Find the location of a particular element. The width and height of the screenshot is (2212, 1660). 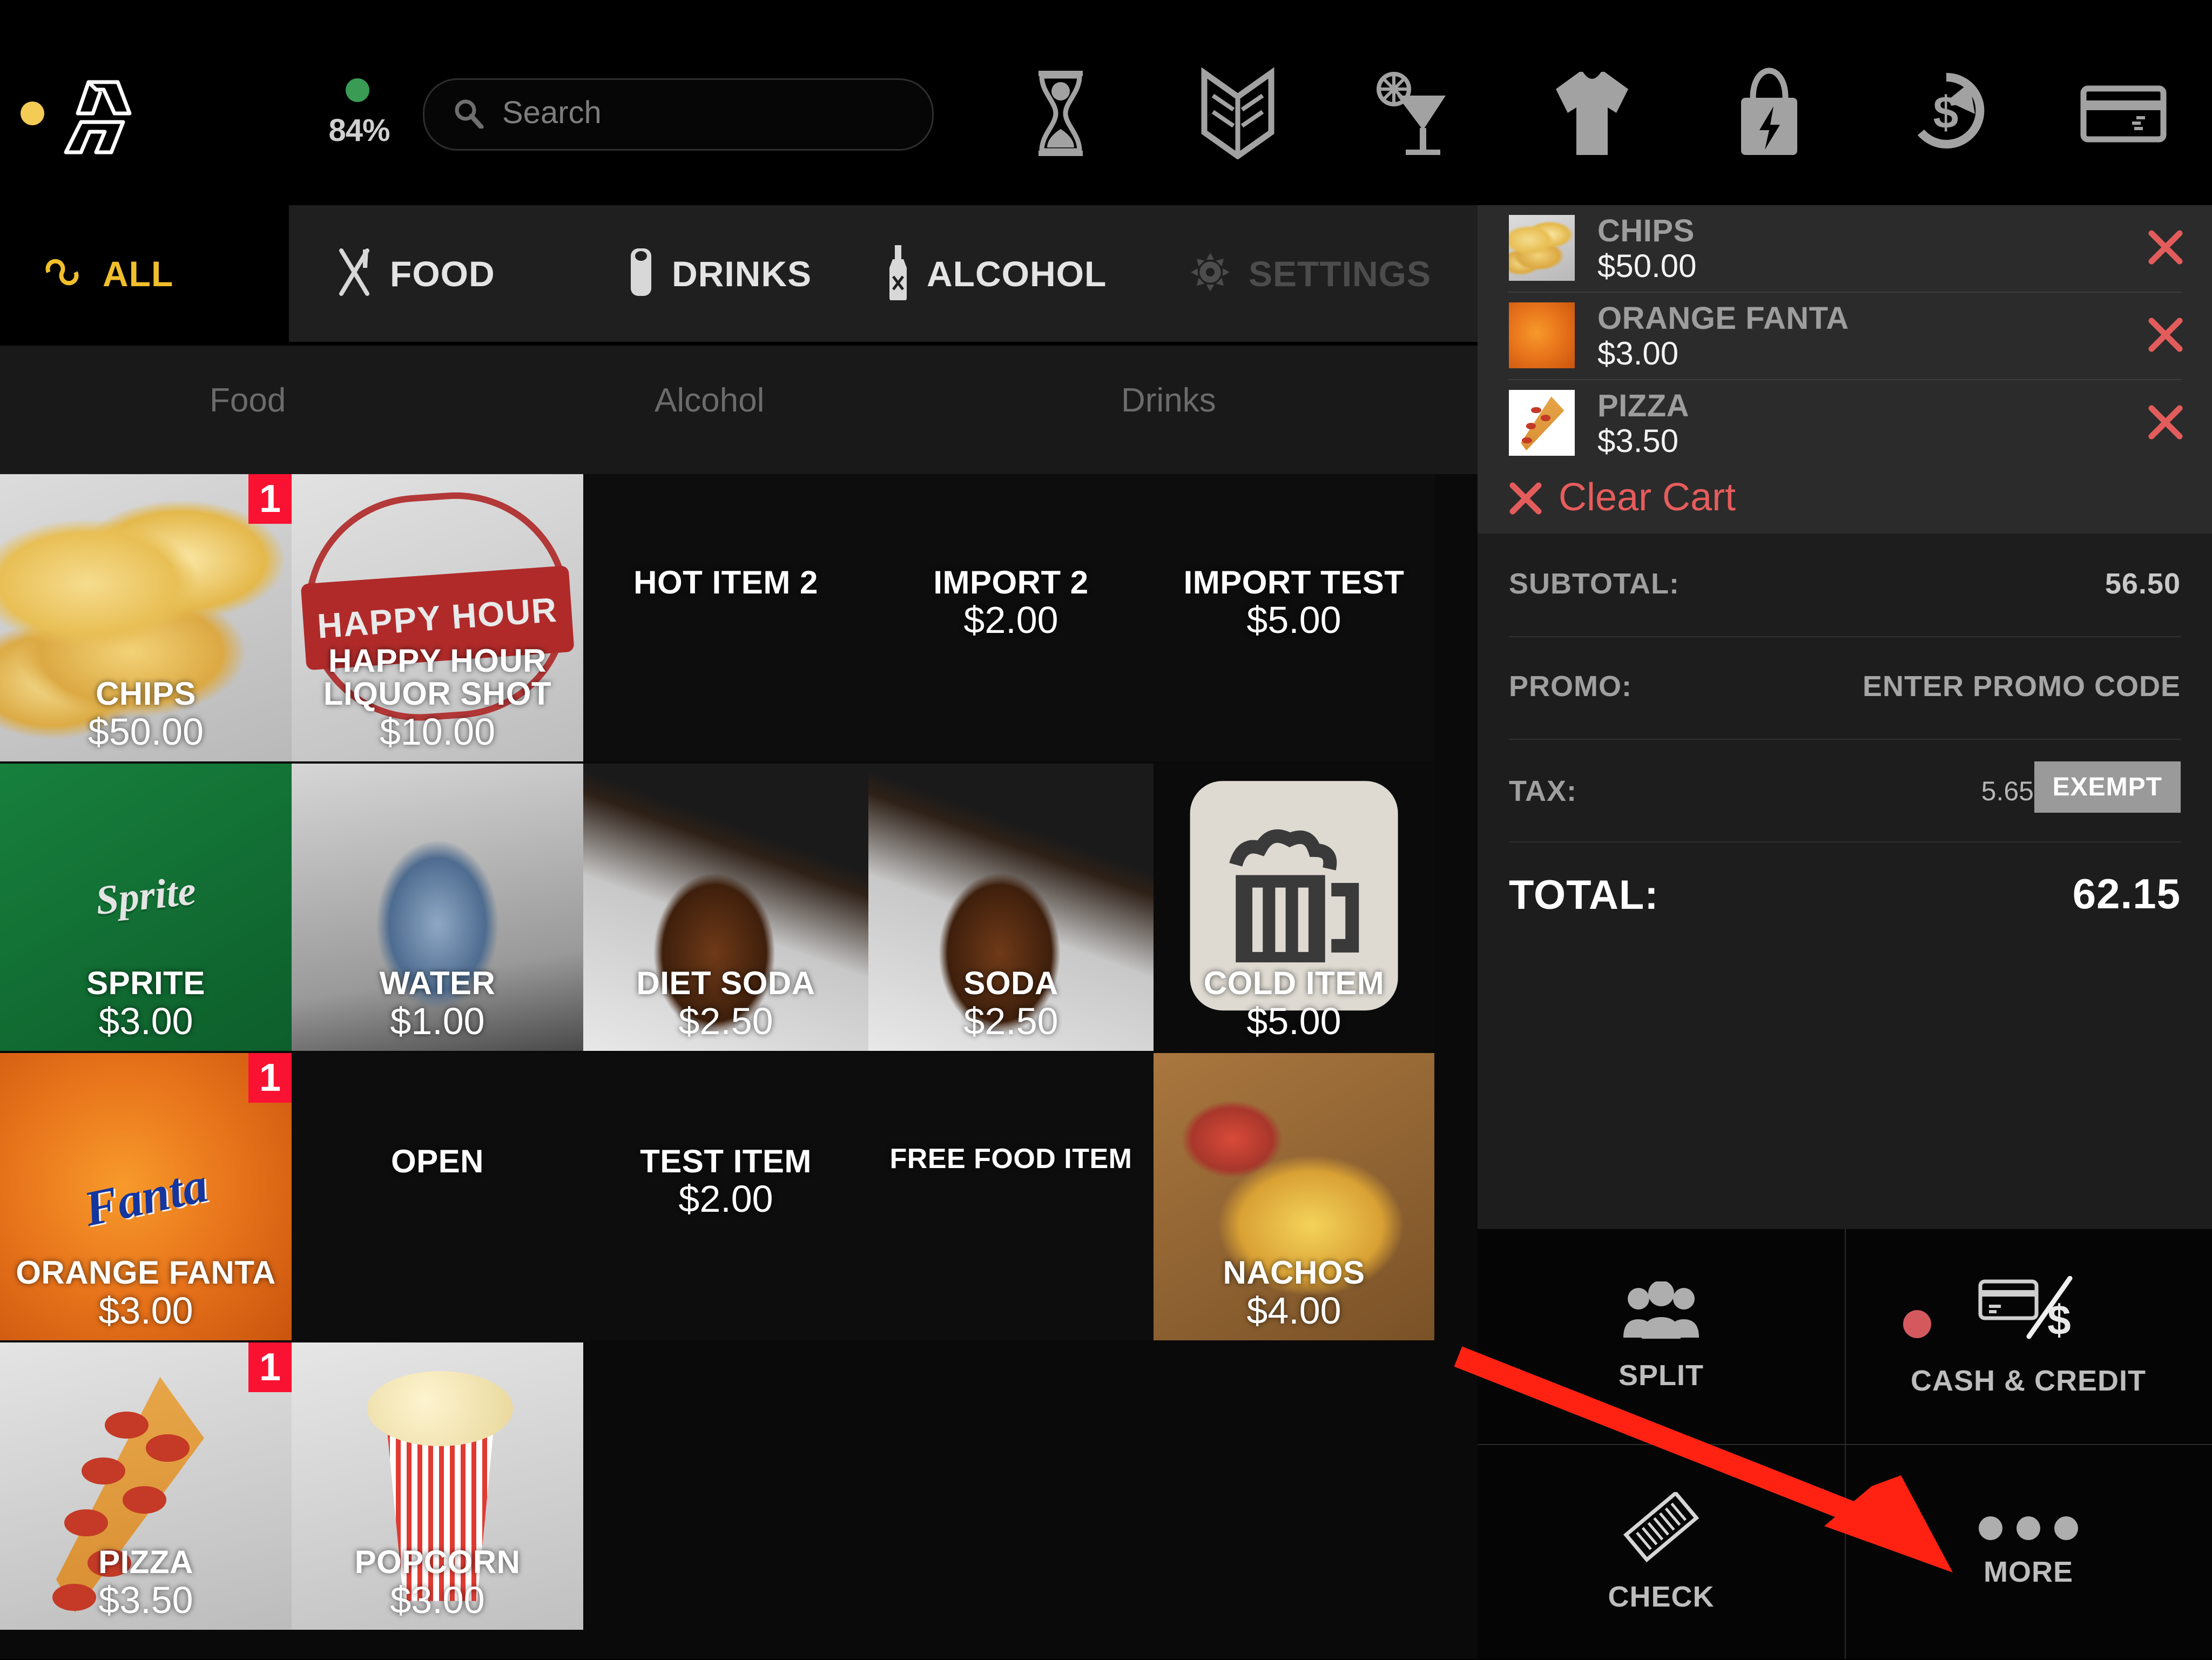

subheader-drinks: Drinks is located at coordinates (1168, 401).